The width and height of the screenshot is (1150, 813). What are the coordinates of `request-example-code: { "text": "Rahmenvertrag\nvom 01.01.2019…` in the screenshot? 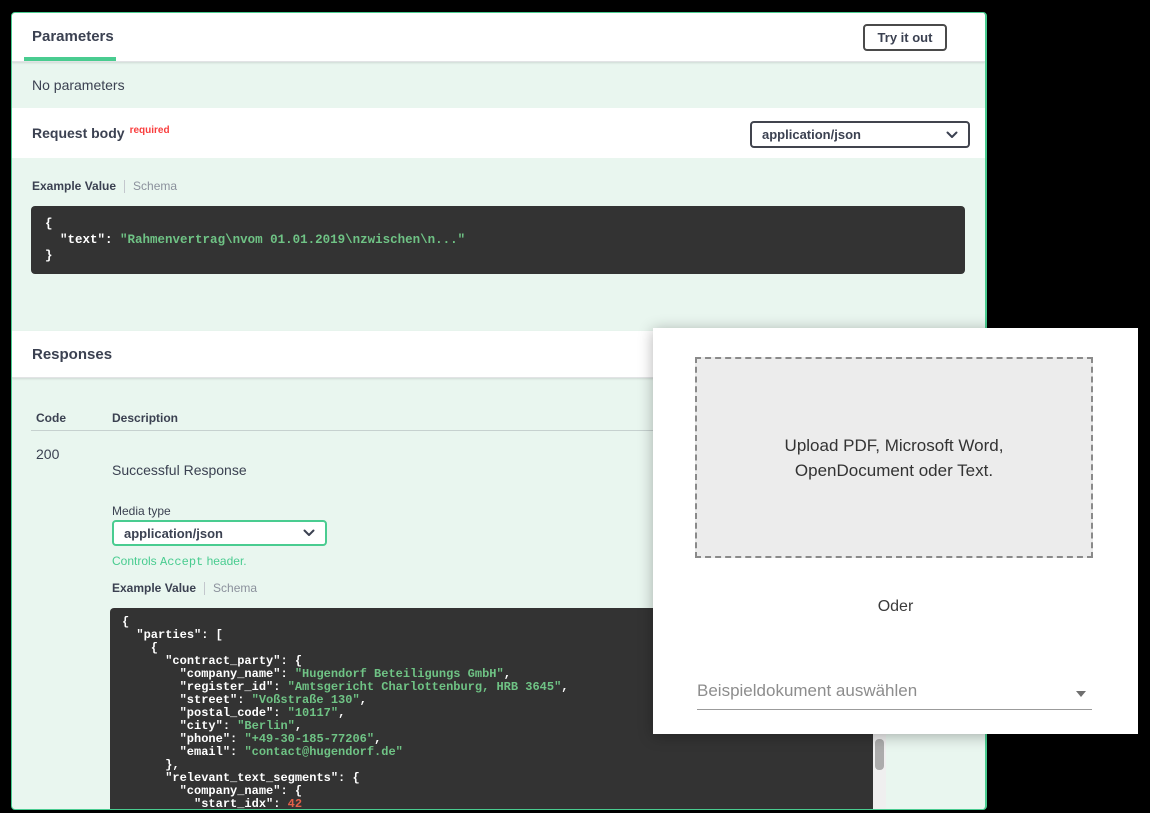 It's located at (498, 240).